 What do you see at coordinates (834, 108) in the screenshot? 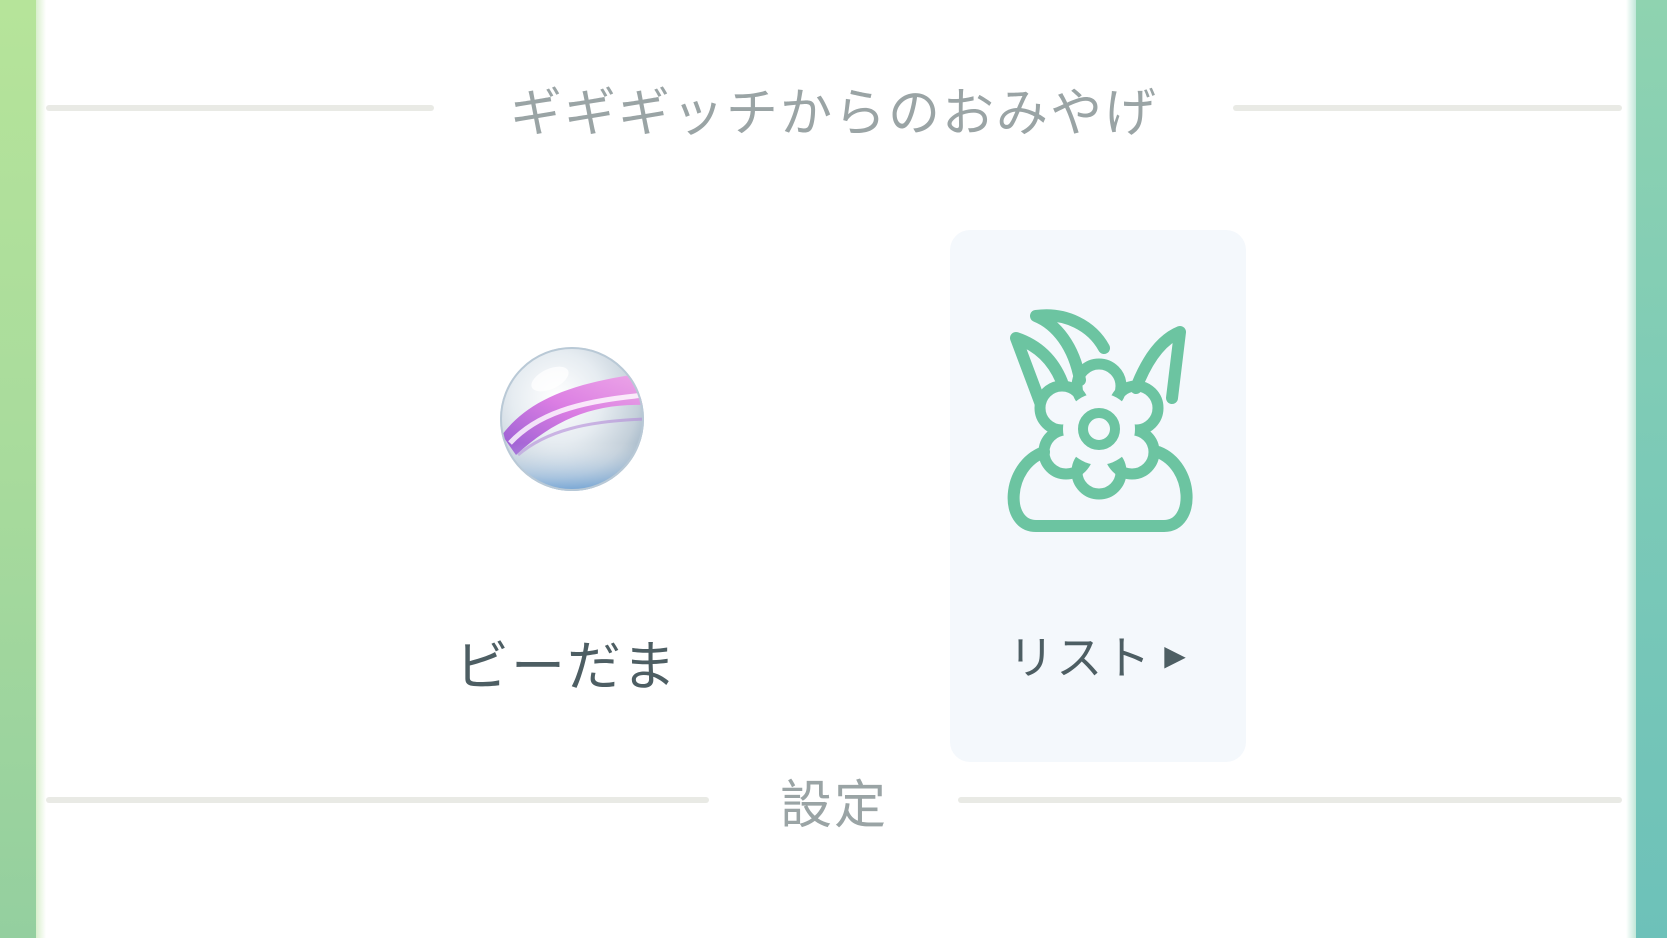
I see `gift-section-header: ギギギッチからのおみやげ` at bounding box center [834, 108].